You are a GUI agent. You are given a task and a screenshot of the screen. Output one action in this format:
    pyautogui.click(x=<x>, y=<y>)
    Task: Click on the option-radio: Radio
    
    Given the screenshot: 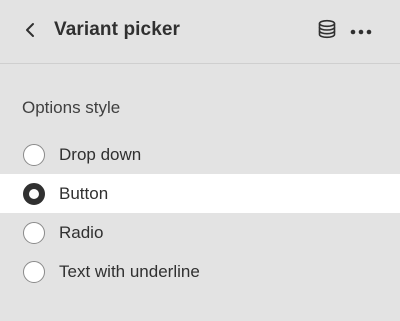 What is the action you would take?
    pyautogui.click(x=200, y=232)
    